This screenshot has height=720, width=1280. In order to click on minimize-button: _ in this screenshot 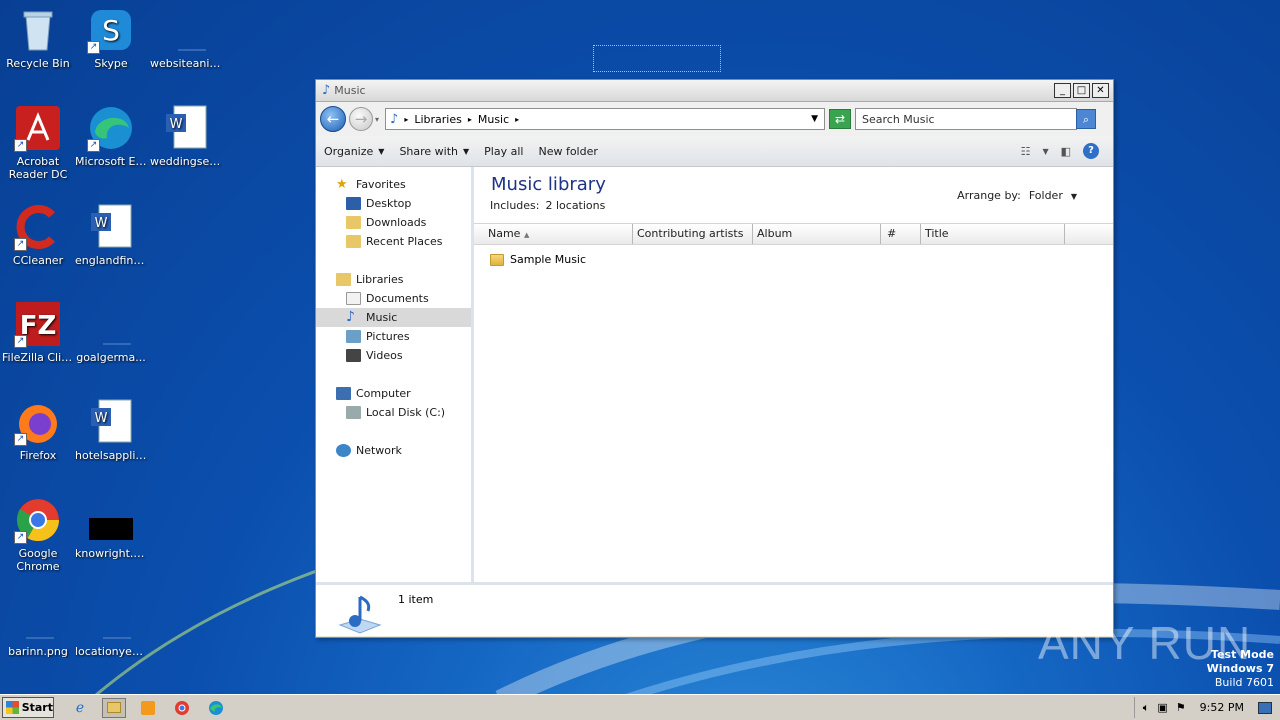, I will do `click(1062, 90)`.